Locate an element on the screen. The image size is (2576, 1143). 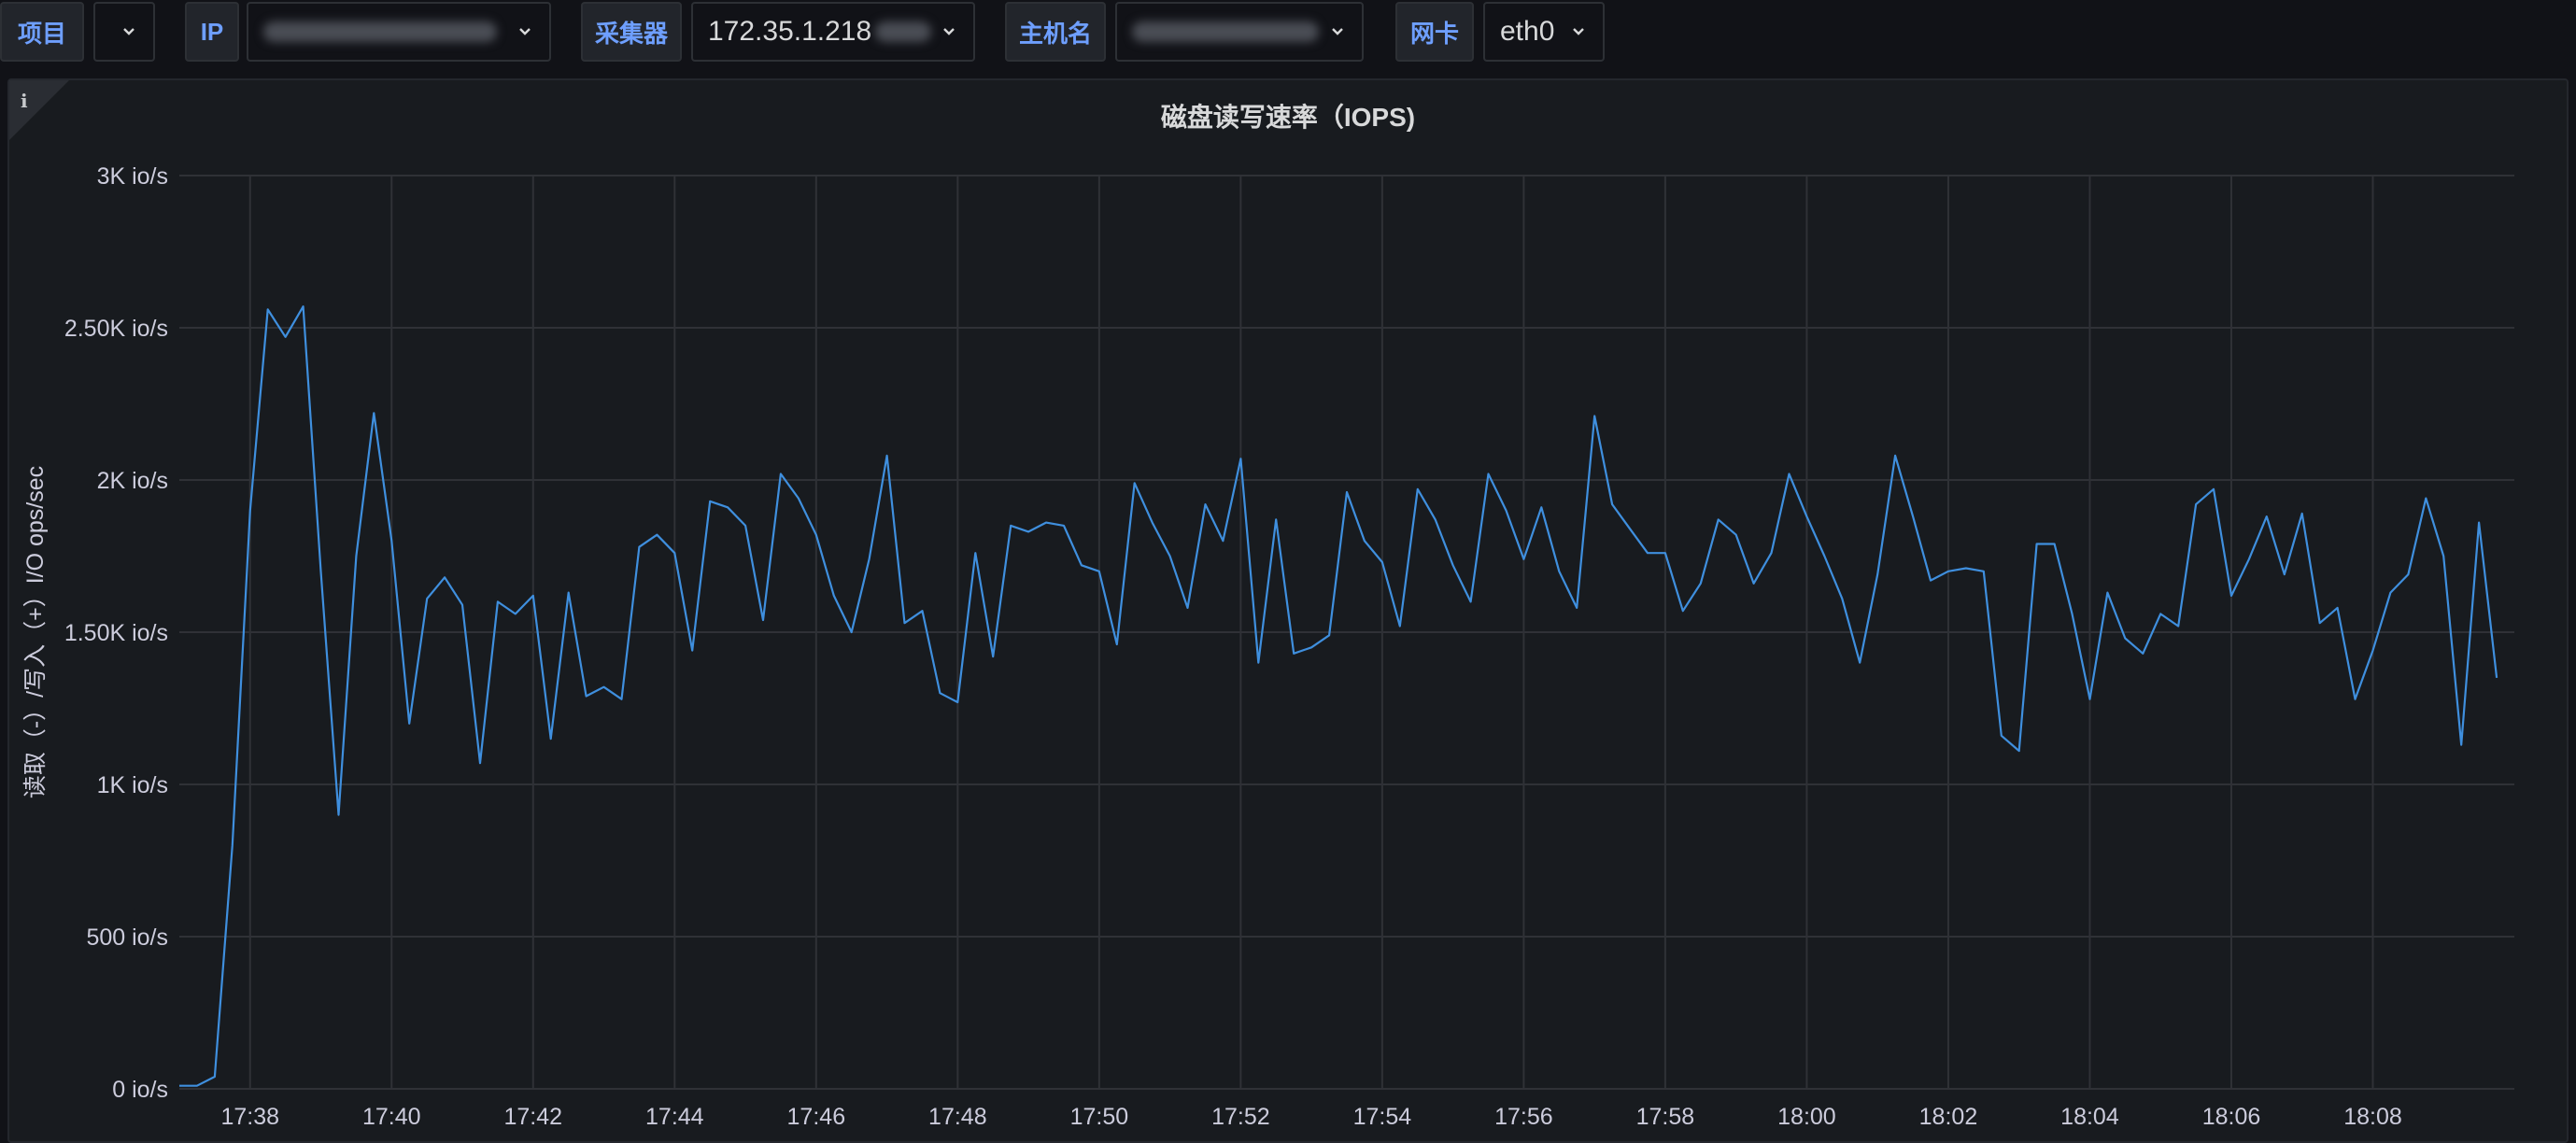
hostname-select is located at coordinates (1239, 32).